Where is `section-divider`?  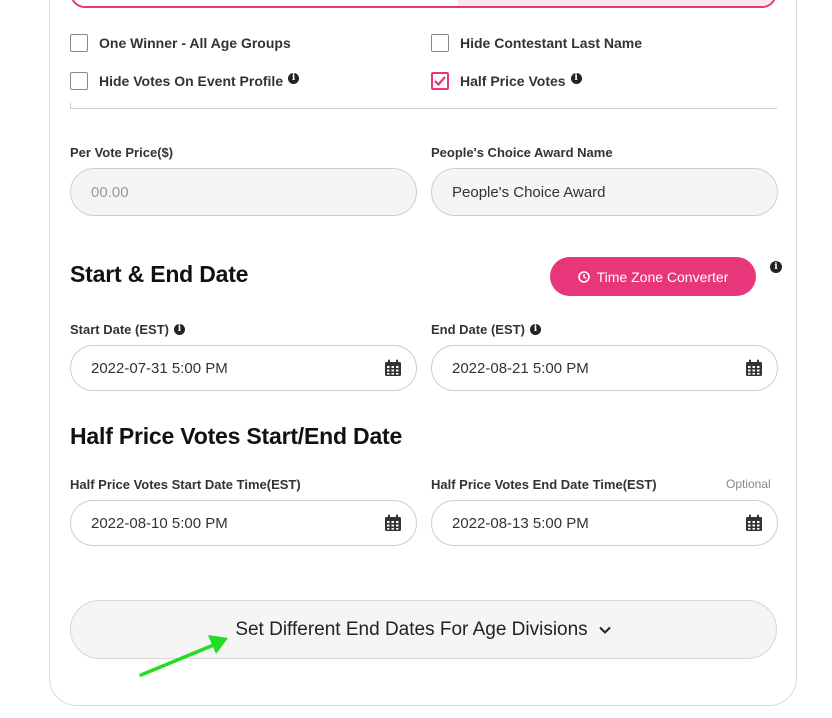
section-divider is located at coordinates (423, 108).